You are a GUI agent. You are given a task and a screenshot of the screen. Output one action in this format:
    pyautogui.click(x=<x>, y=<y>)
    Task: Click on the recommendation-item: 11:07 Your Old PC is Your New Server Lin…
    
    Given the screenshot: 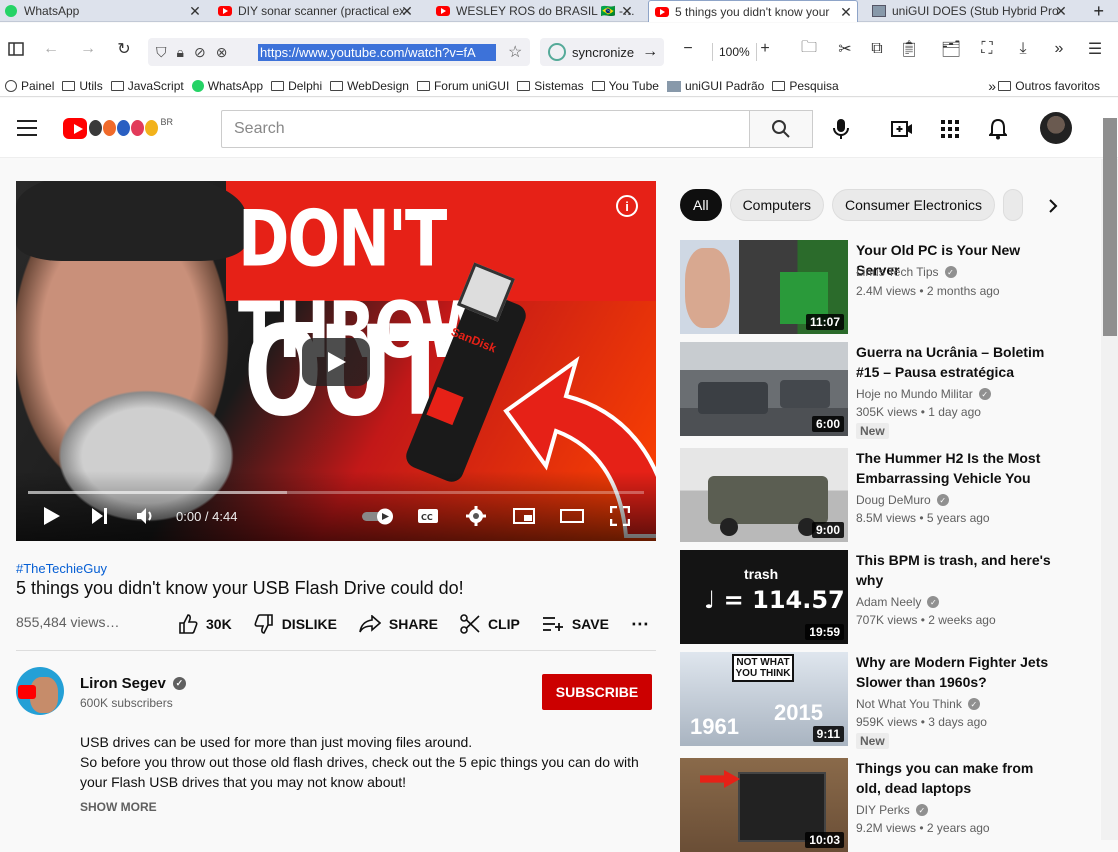 What is the action you would take?
    pyautogui.click(x=890, y=287)
    